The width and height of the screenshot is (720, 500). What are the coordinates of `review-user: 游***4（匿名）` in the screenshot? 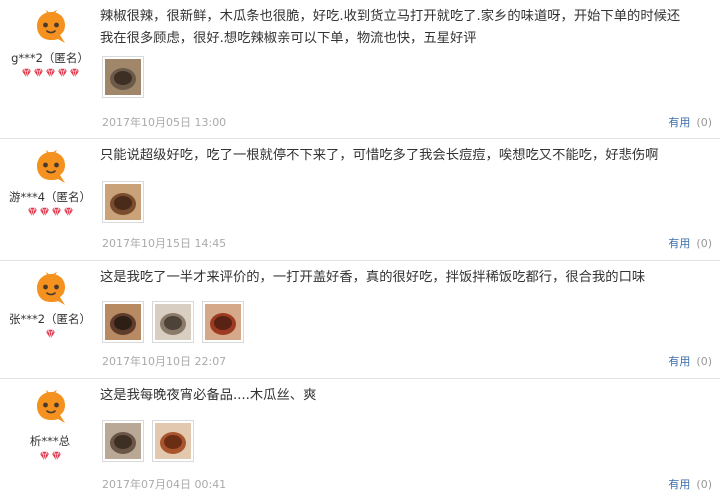 It's located at (50, 199).